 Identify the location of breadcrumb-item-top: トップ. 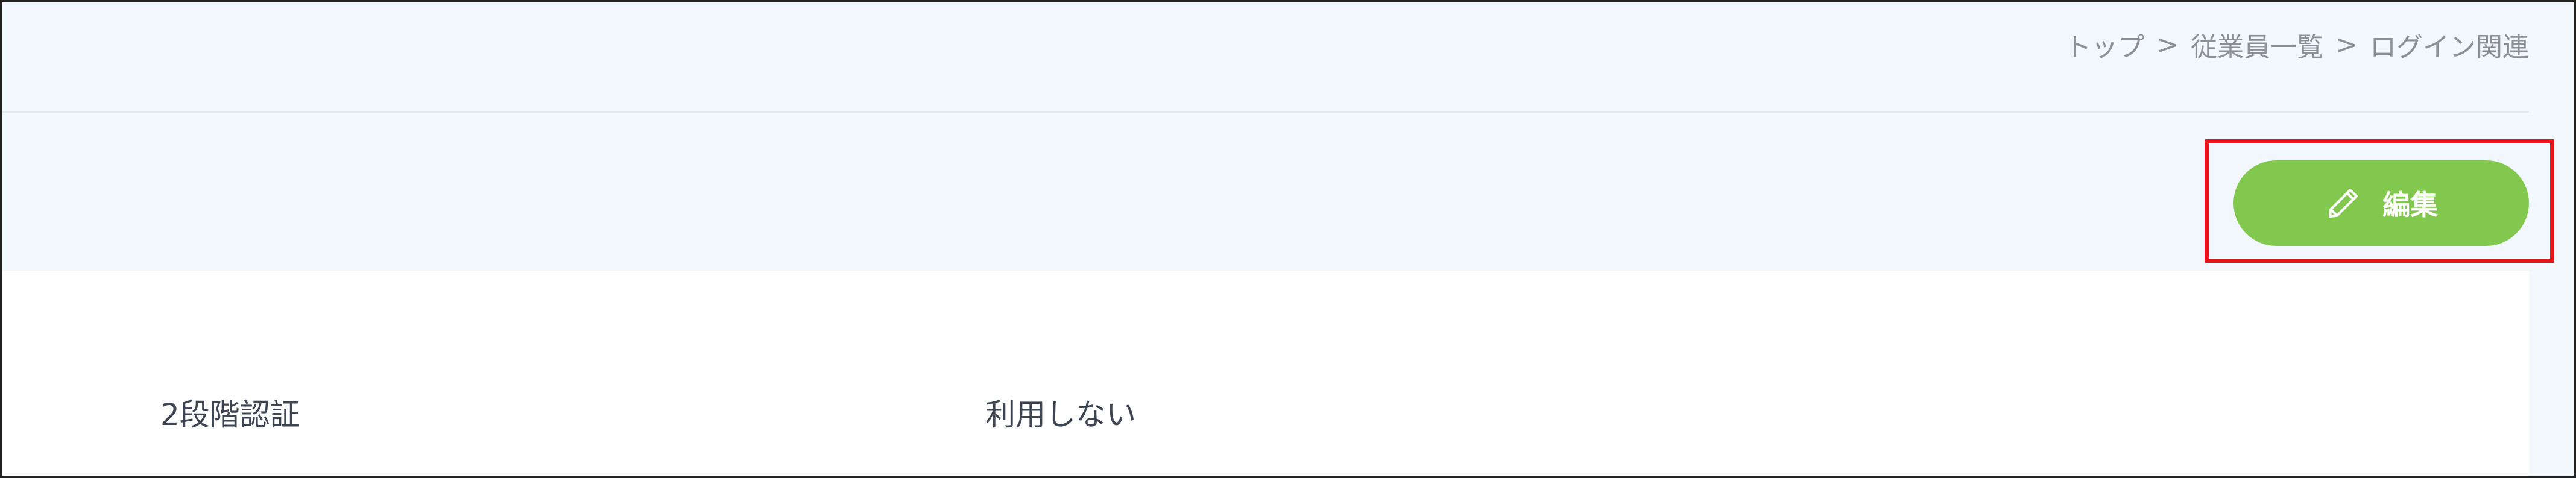
(2104, 45).